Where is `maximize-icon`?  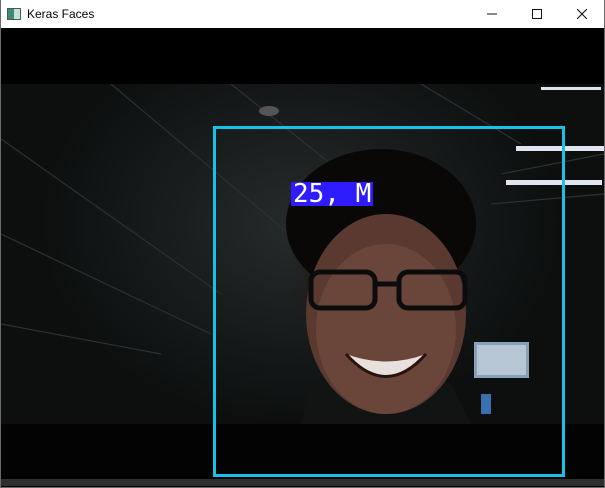 maximize-icon is located at coordinates (536, 14).